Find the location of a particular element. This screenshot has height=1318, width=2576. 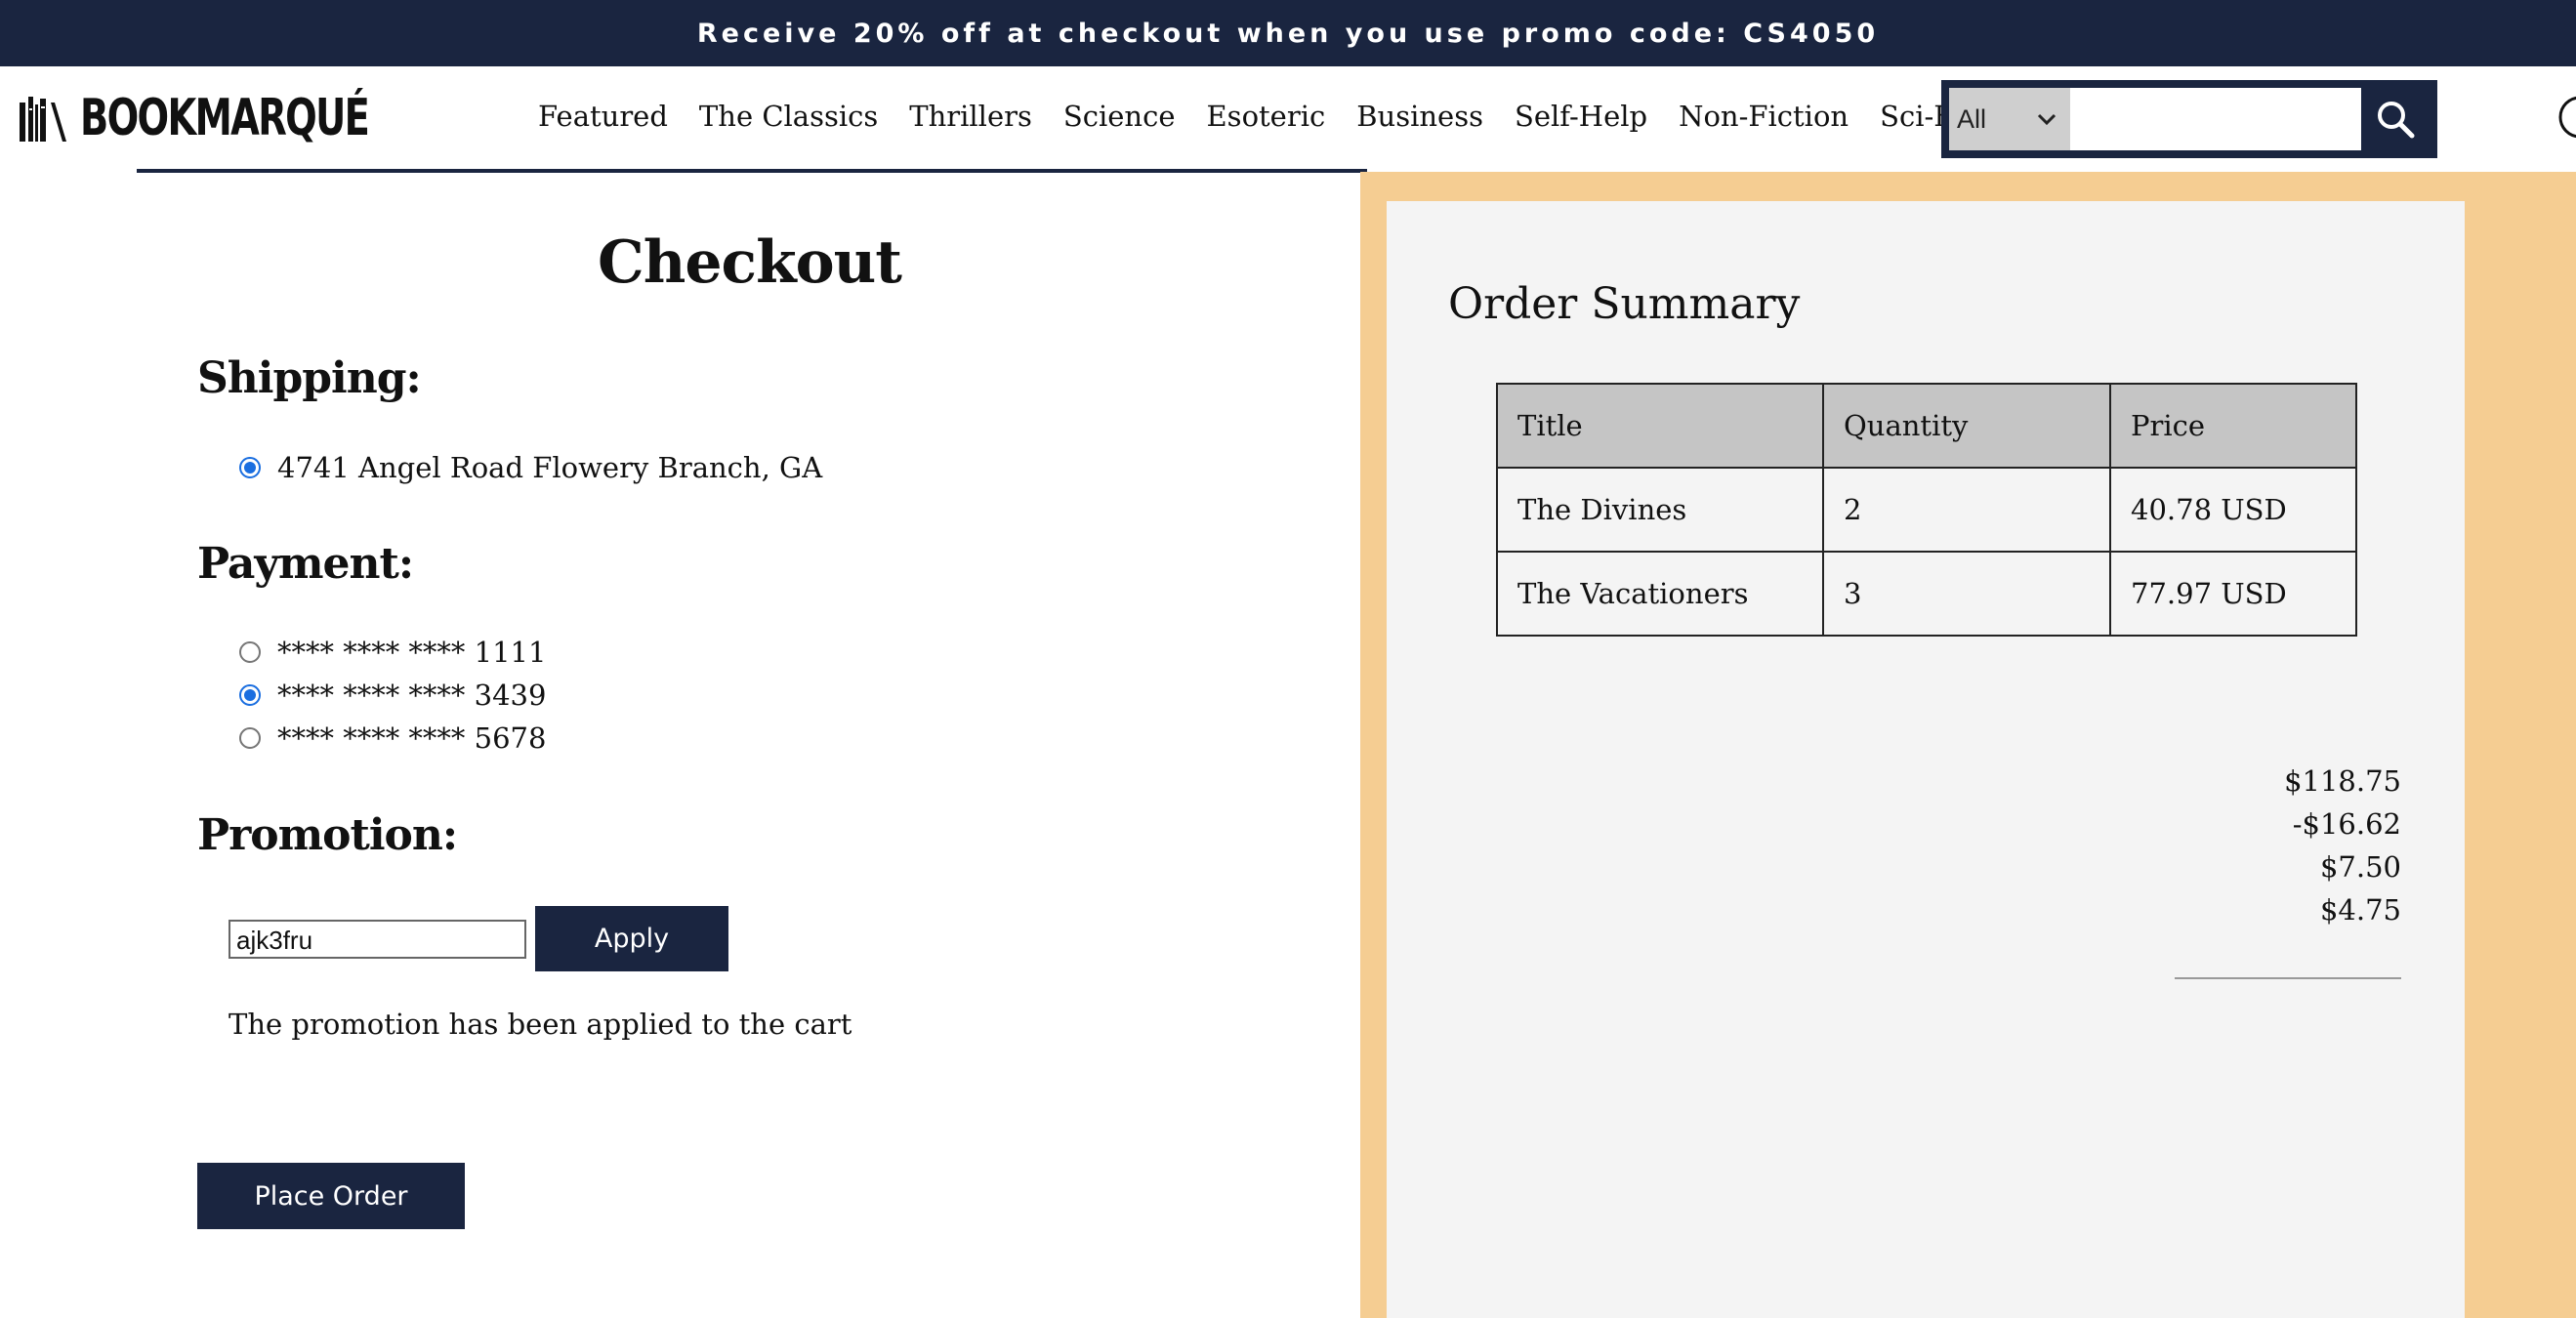

nav-item-esoteric: Esoteric is located at coordinates (1266, 116).